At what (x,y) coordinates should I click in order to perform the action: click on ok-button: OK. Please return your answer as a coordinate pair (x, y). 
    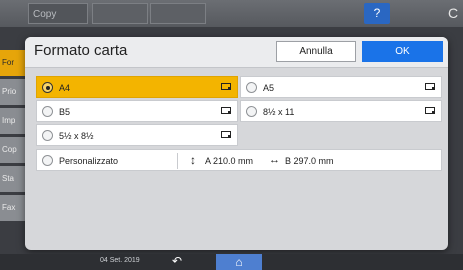
    Looking at the image, I should click on (402, 51).